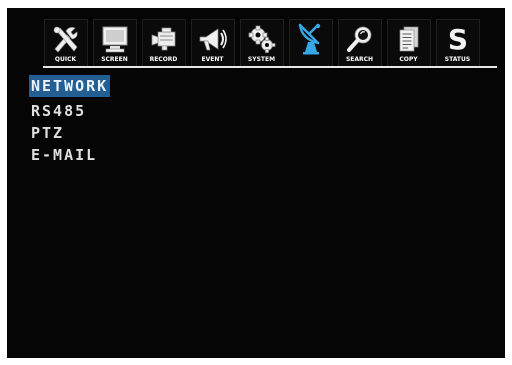  I want to click on tab-screen-face: SCREEN, so click(114, 43).